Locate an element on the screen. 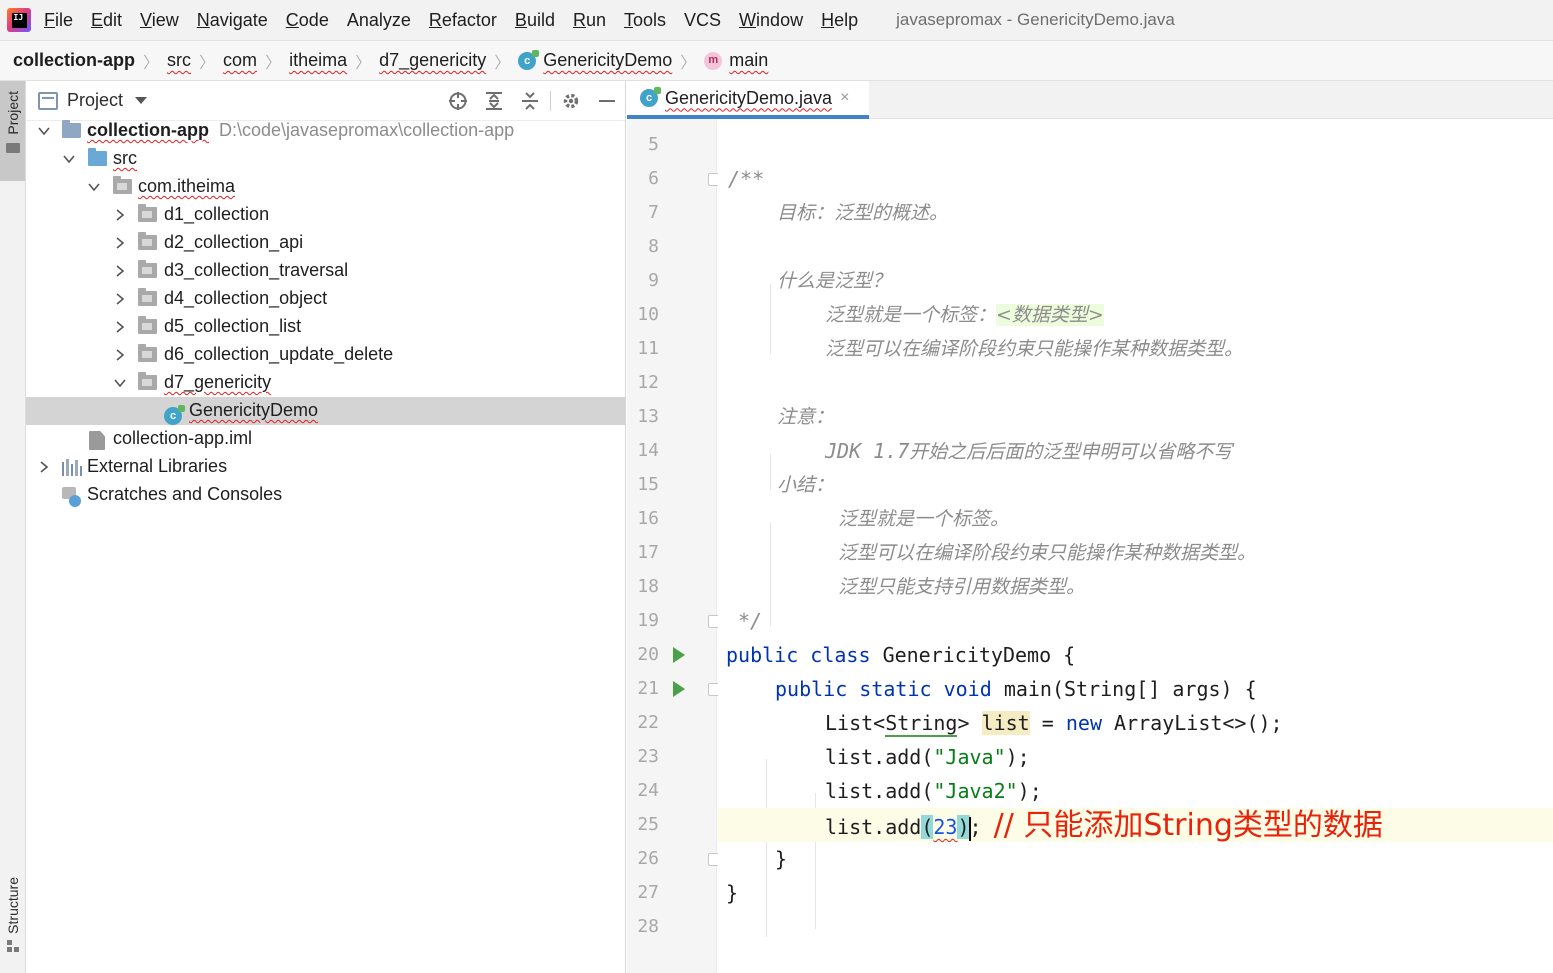 The width and height of the screenshot is (1553, 973). tree-item-folder: d1_collection is located at coordinates (325, 215).